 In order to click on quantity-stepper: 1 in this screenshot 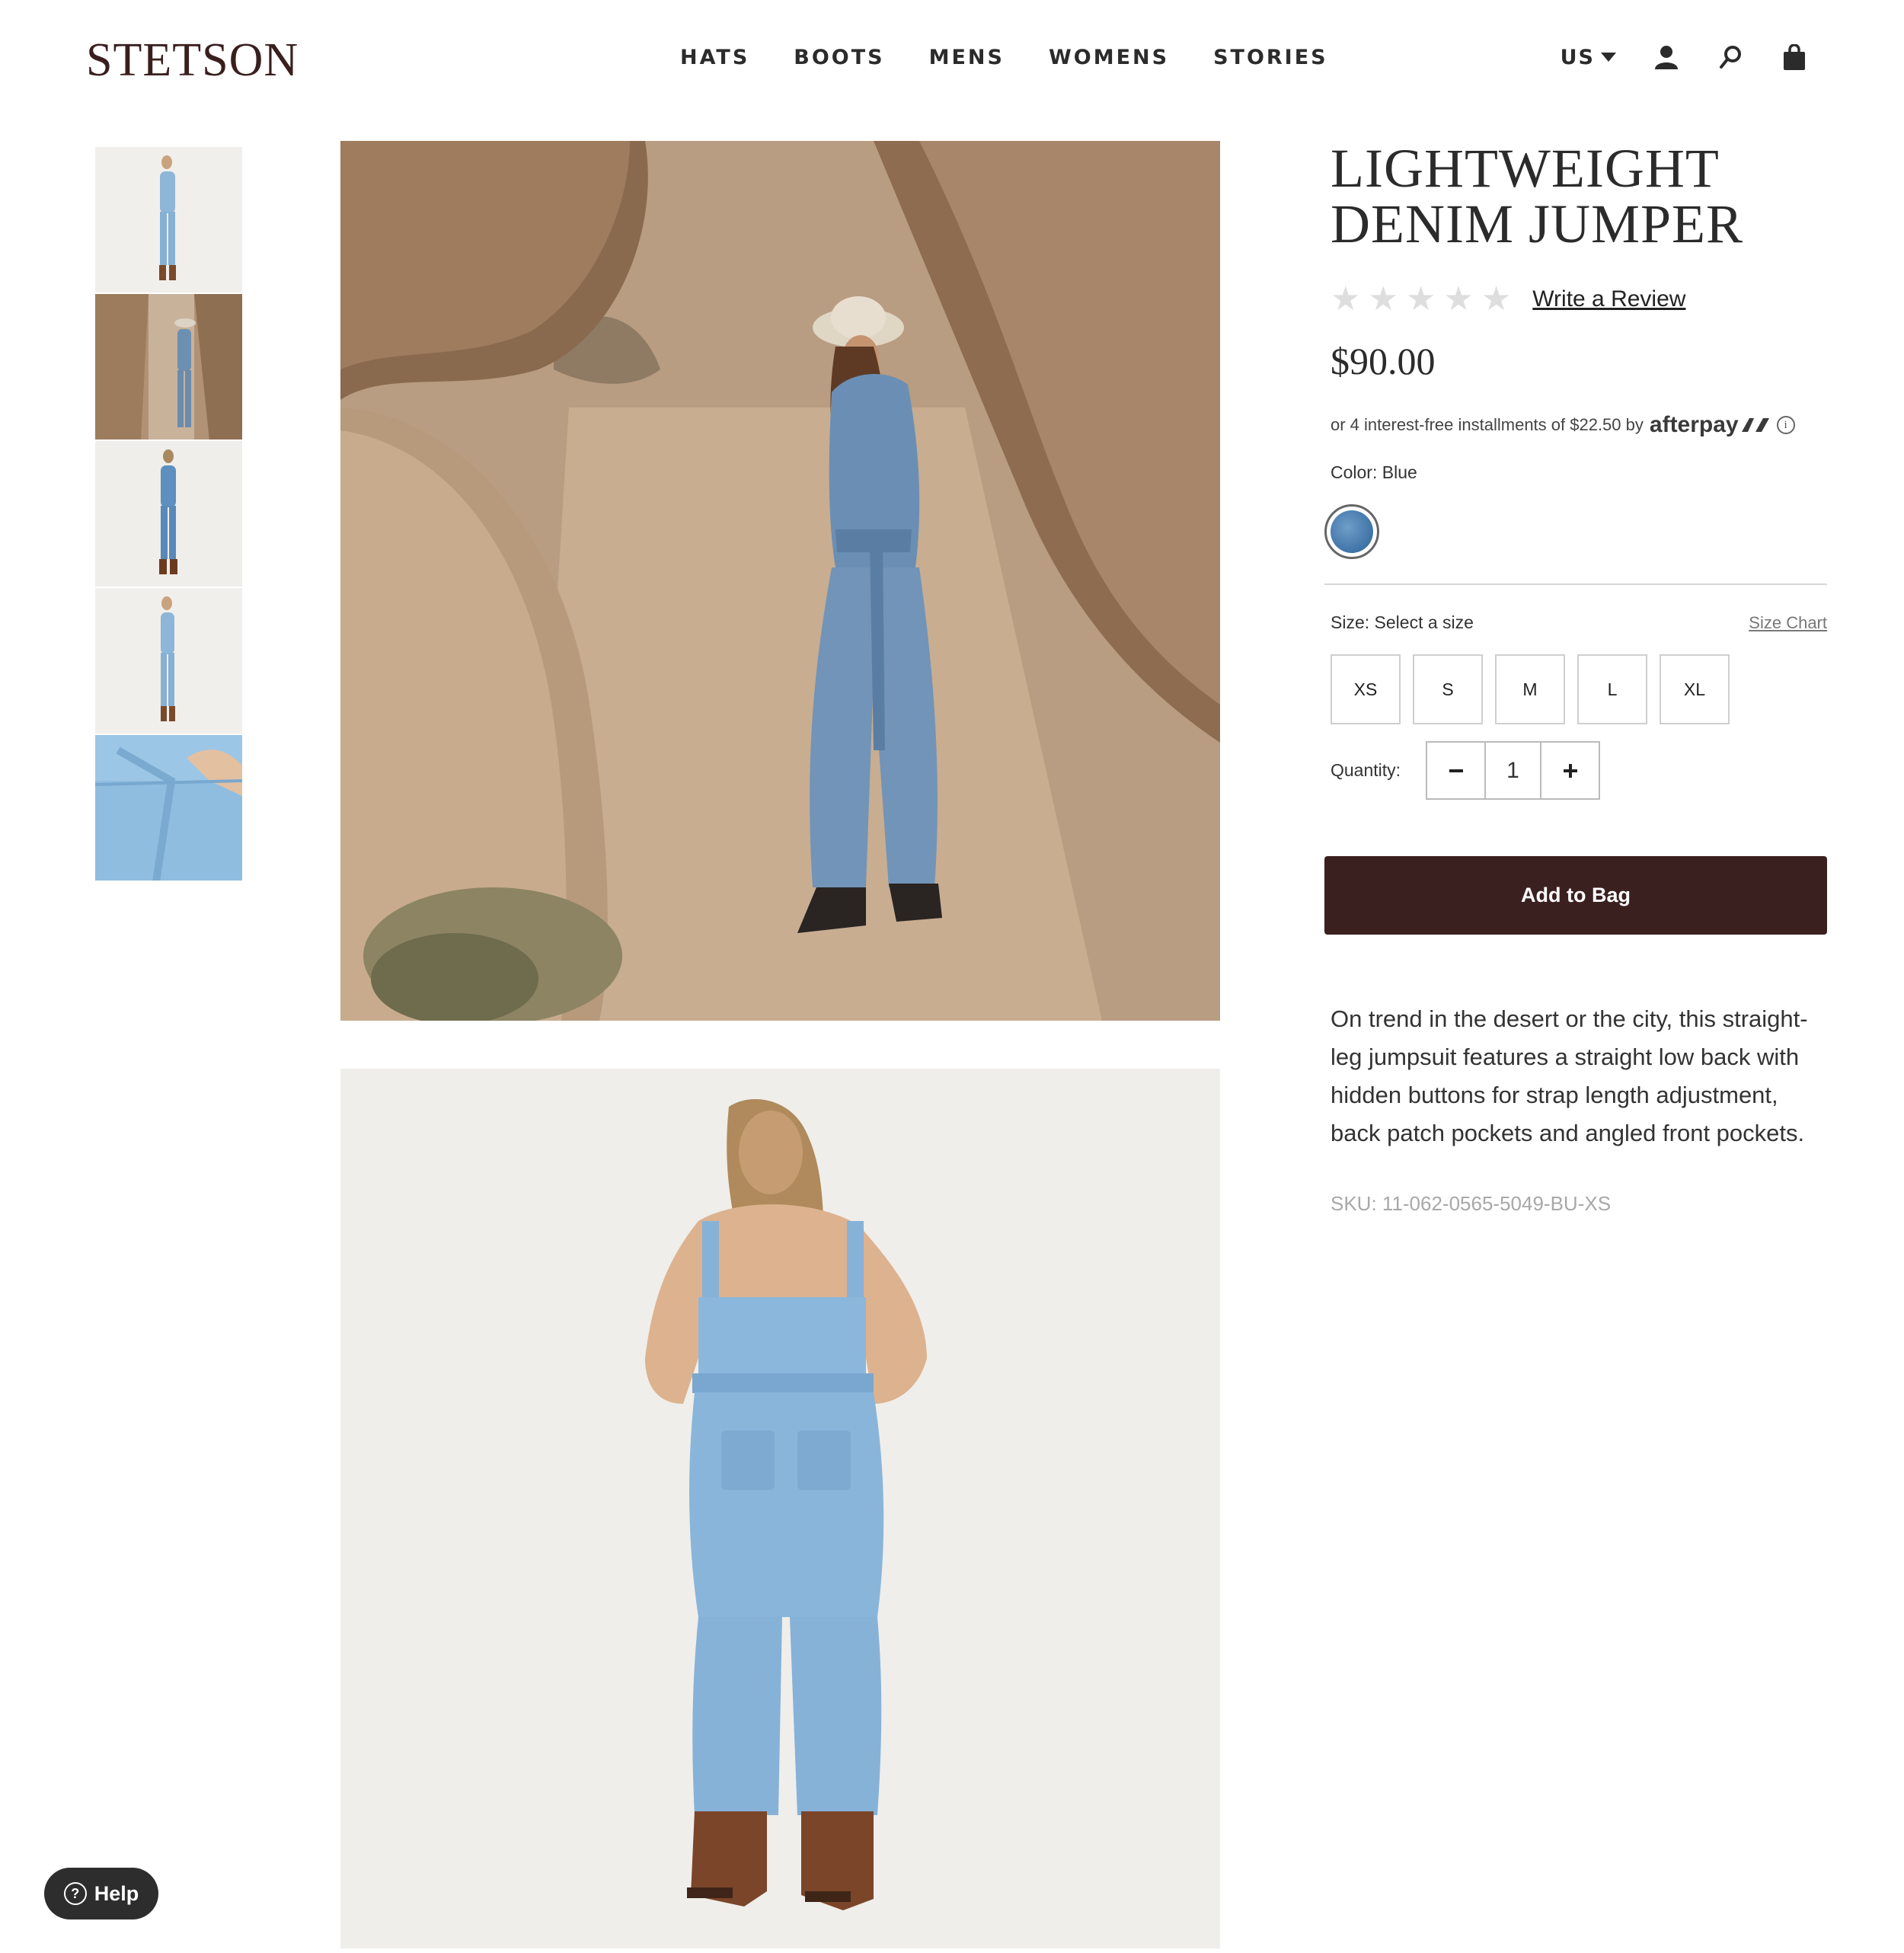, I will do `click(1513, 770)`.